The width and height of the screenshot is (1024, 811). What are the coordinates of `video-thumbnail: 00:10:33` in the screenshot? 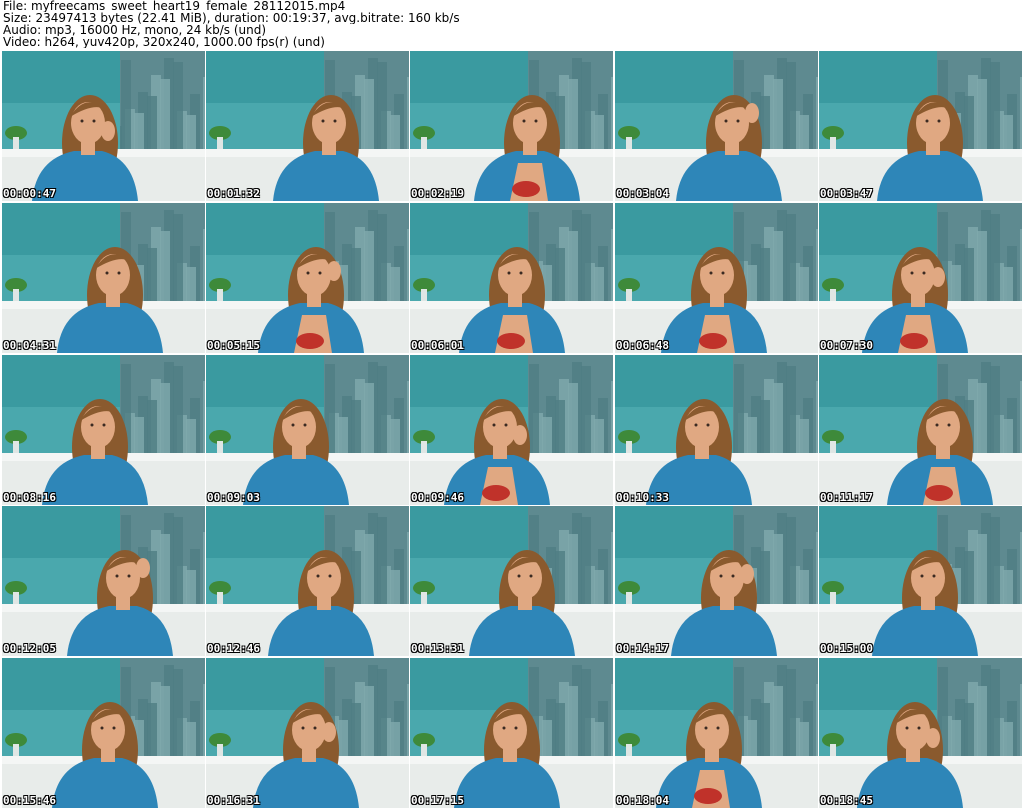 It's located at (716, 430).